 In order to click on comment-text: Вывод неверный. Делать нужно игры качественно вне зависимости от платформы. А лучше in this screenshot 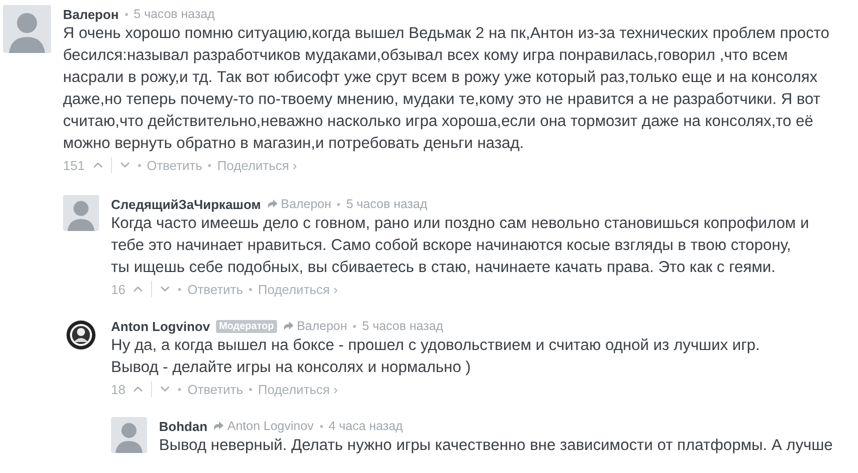, I will do `click(496, 446)`.